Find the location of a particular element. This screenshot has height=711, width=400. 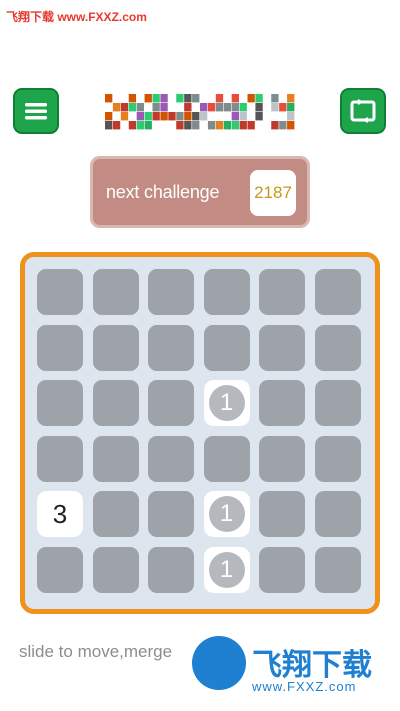

tile-value: 3 is located at coordinates (60, 513).